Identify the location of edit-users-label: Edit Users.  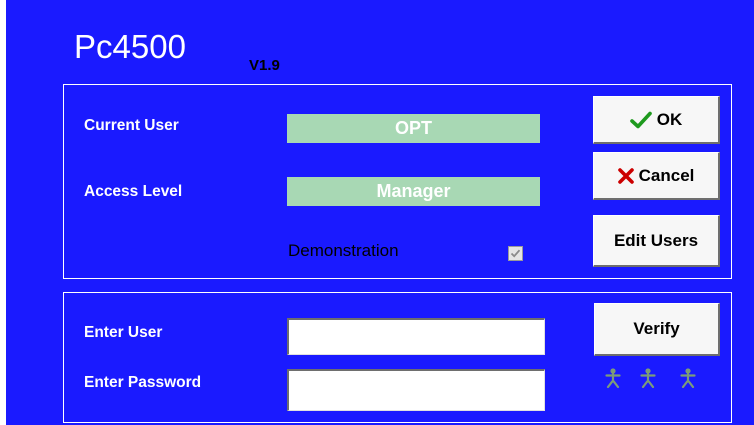
(656, 240).